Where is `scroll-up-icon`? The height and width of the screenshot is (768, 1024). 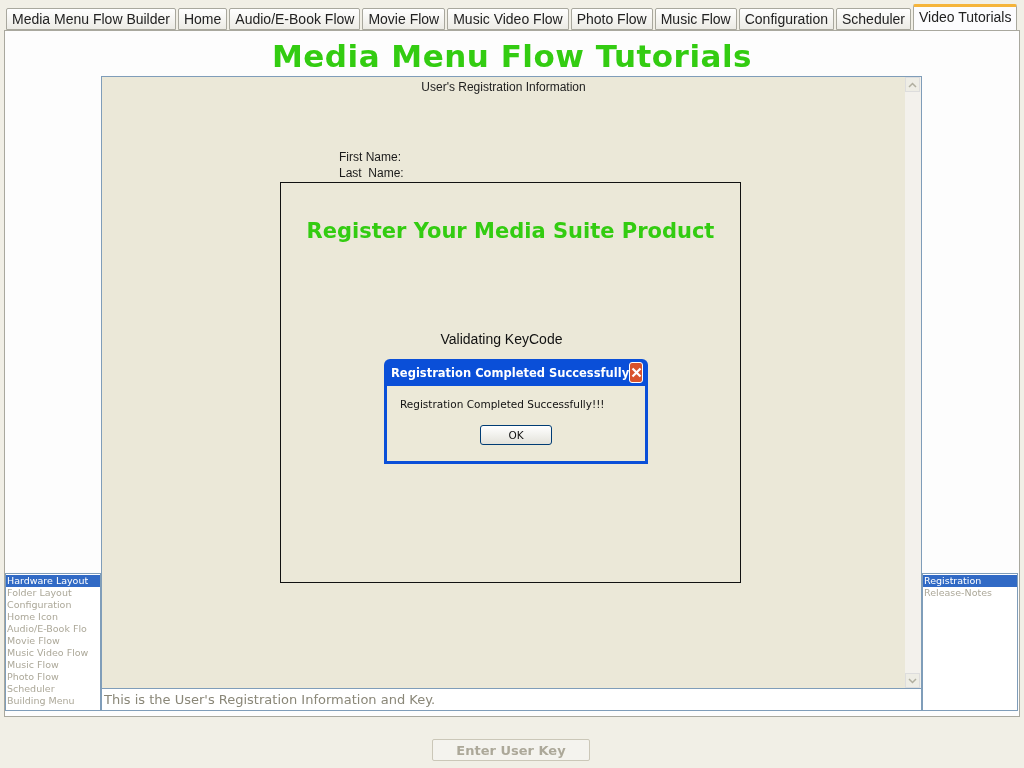
scroll-up-icon is located at coordinates (912, 84).